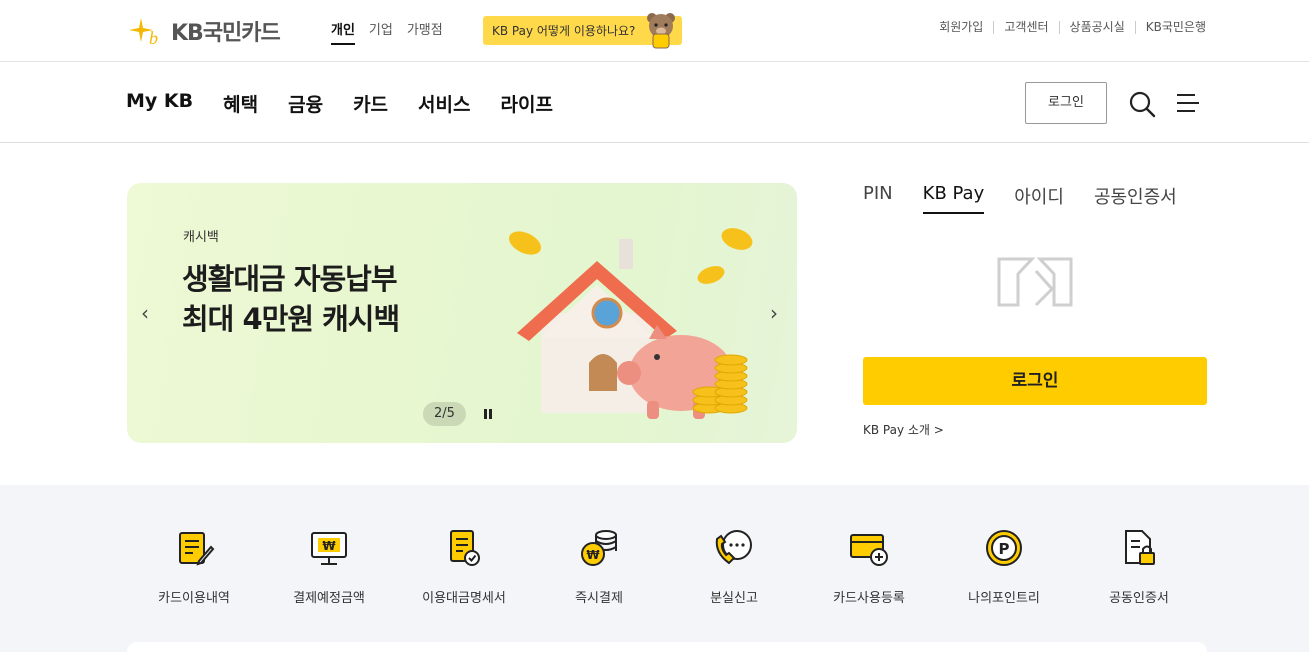 This screenshot has height=672, width=1309. Describe the element at coordinates (159, 103) in the screenshot. I see `menu-my-kb: My KB` at that location.